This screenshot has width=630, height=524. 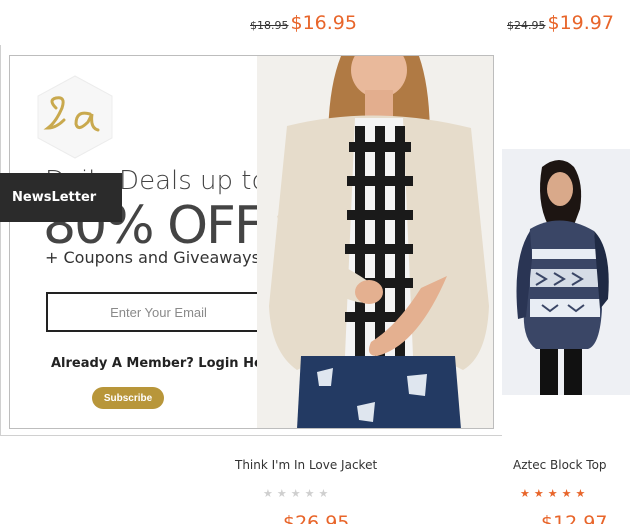 What do you see at coordinates (316, 518) in the screenshot?
I see `product-price: $26.95` at bounding box center [316, 518].